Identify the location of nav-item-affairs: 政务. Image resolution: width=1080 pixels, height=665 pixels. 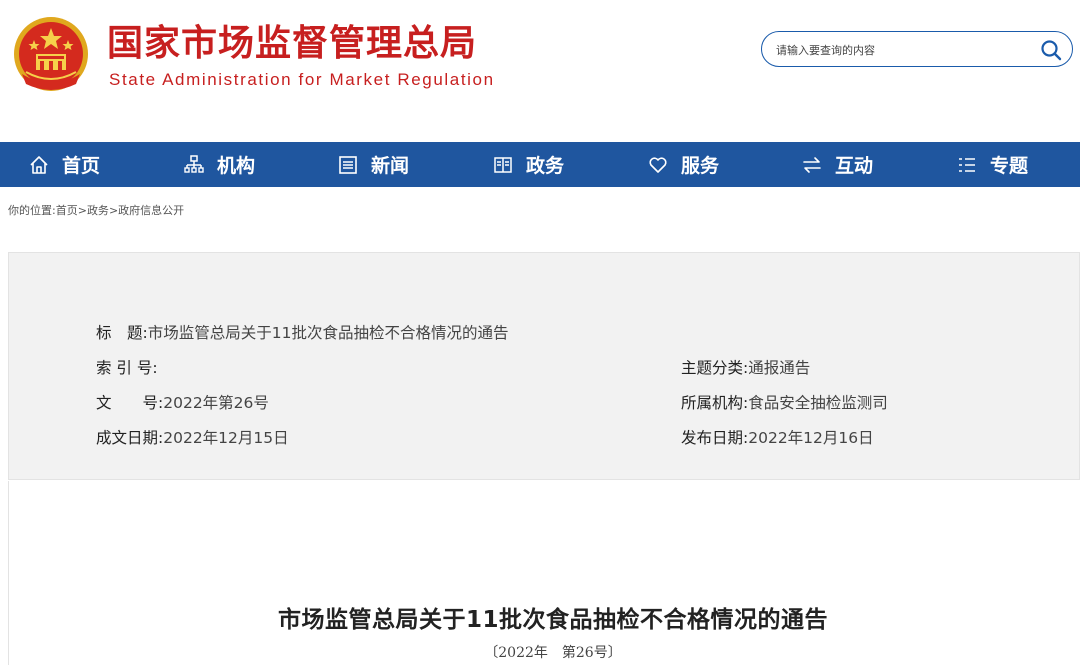
(528, 164).